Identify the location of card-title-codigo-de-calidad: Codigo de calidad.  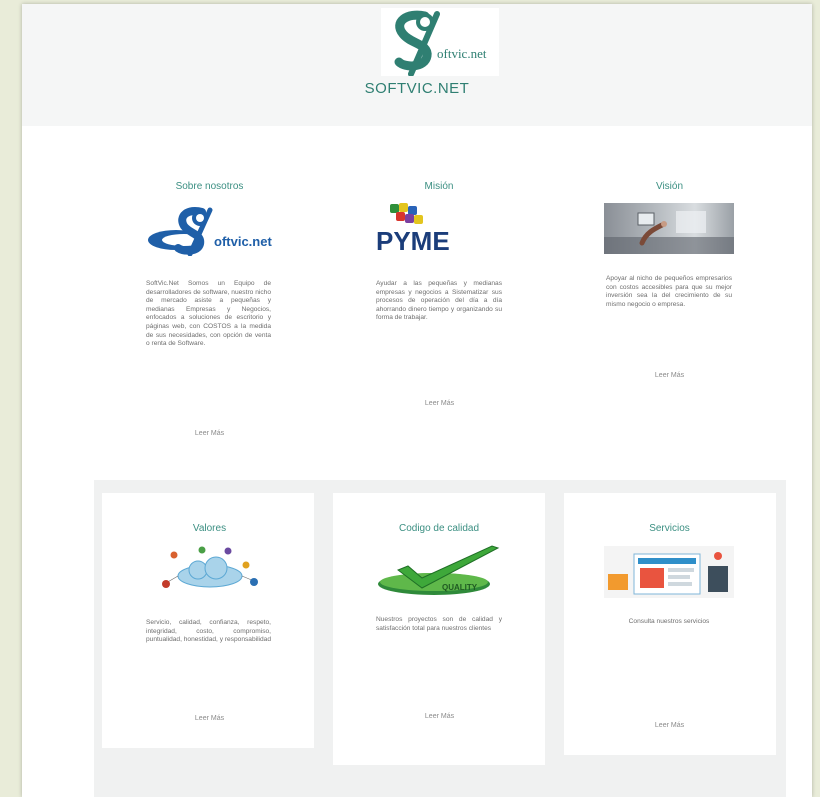
(439, 528).